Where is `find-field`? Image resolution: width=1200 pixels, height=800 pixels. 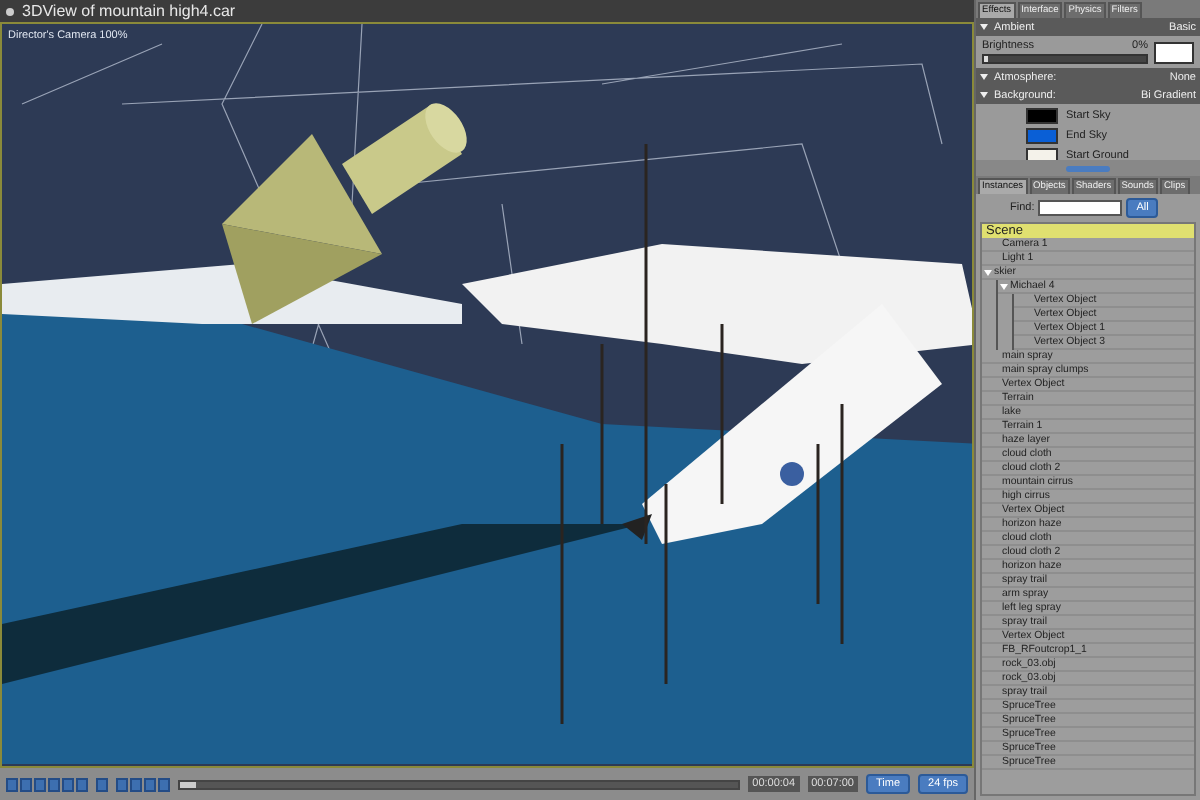 find-field is located at coordinates (1080, 208).